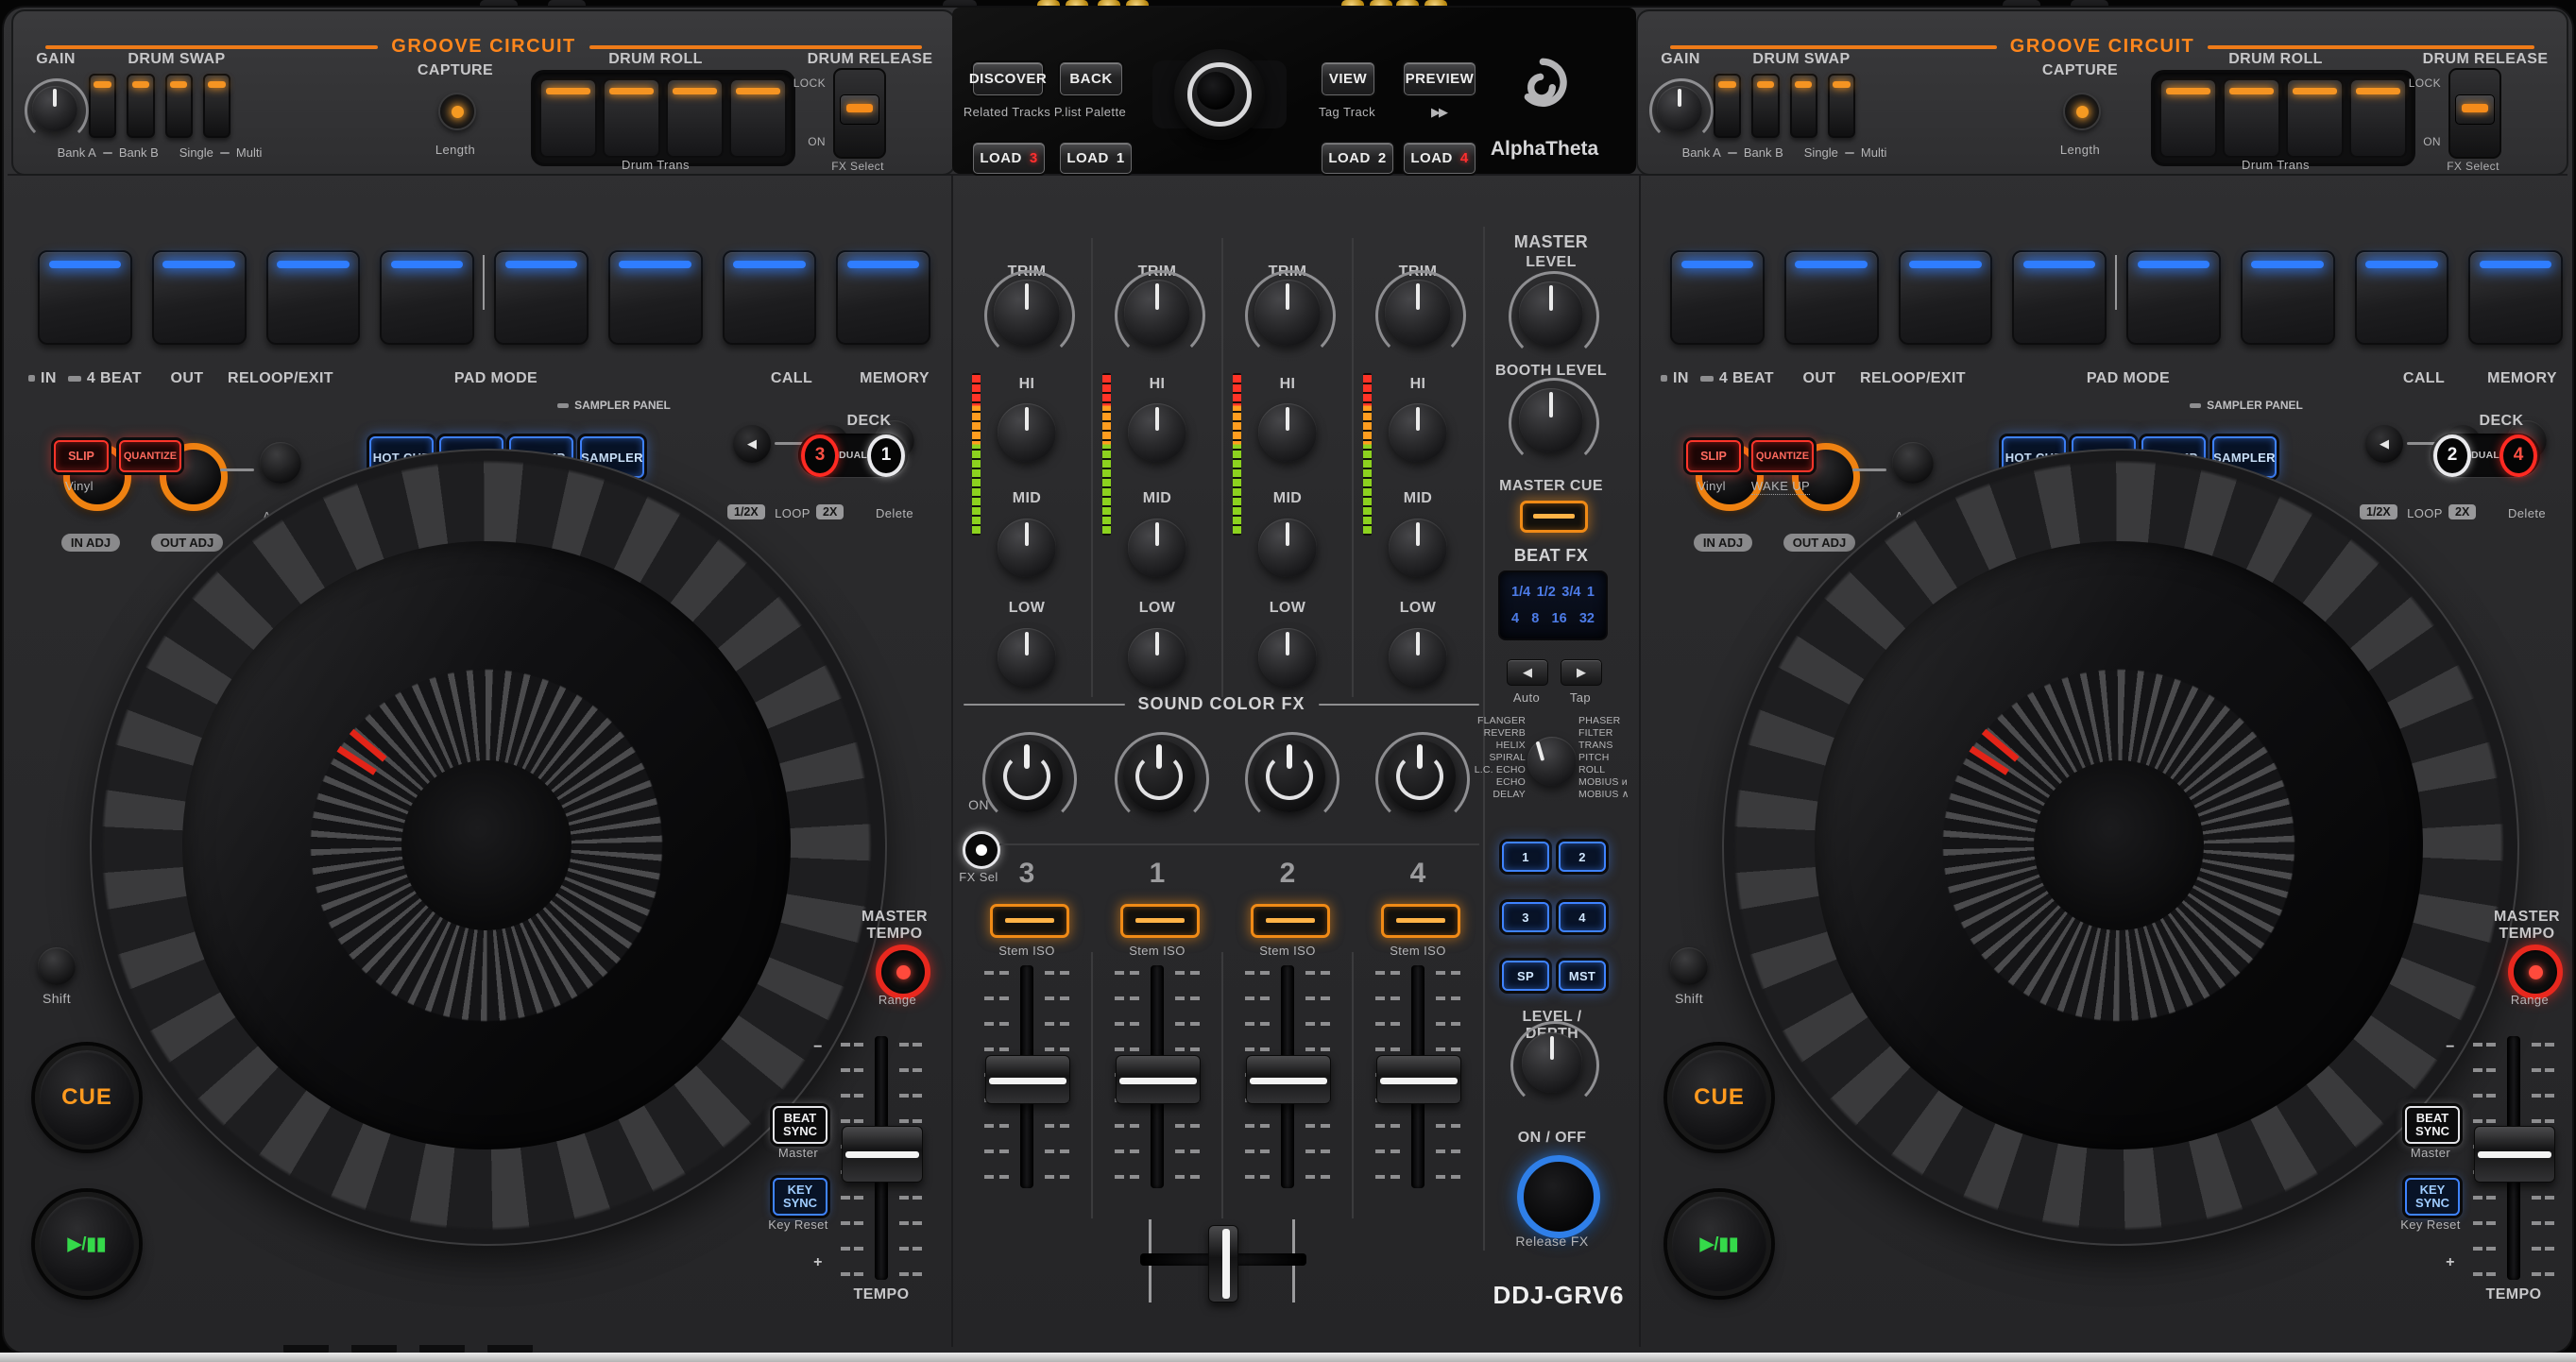  What do you see at coordinates (821, 455) in the screenshot?
I see `deck-3-button: 3` at bounding box center [821, 455].